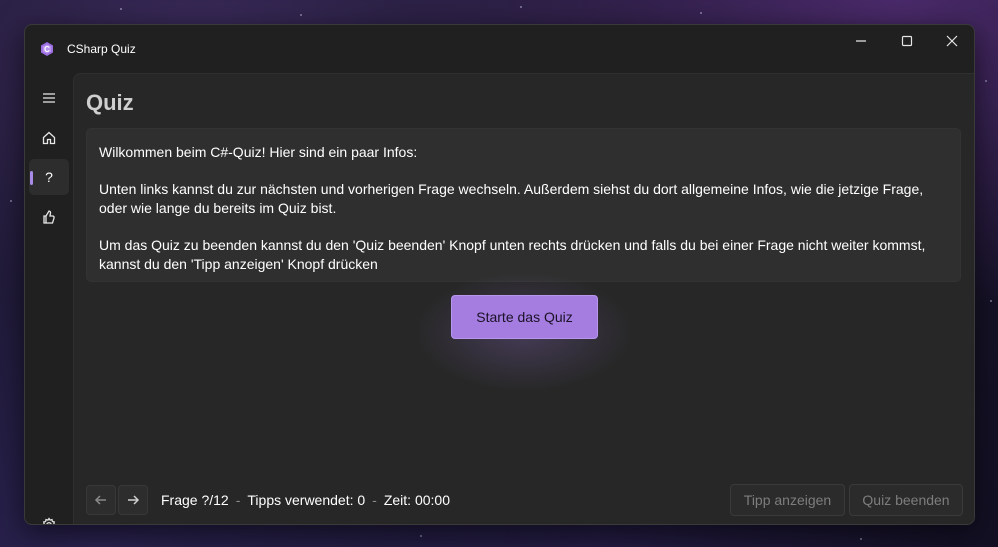  I want to click on nav-item-home, so click(49, 138).